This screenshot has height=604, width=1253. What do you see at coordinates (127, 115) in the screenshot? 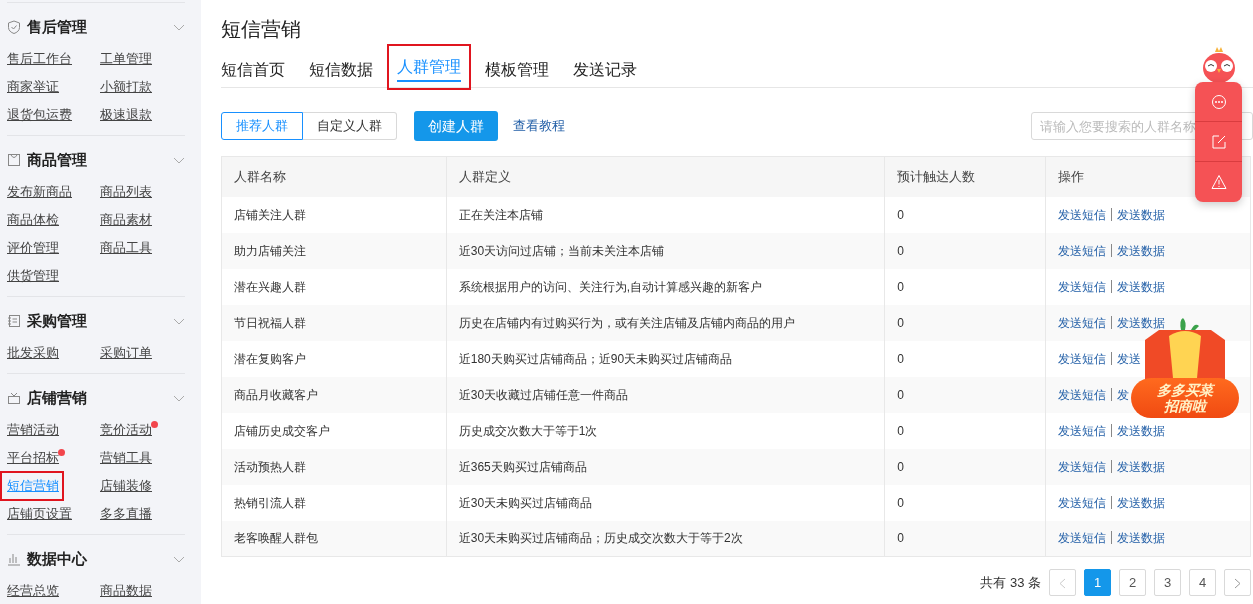
I see `sidebar-item: 极速退款` at bounding box center [127, 115].